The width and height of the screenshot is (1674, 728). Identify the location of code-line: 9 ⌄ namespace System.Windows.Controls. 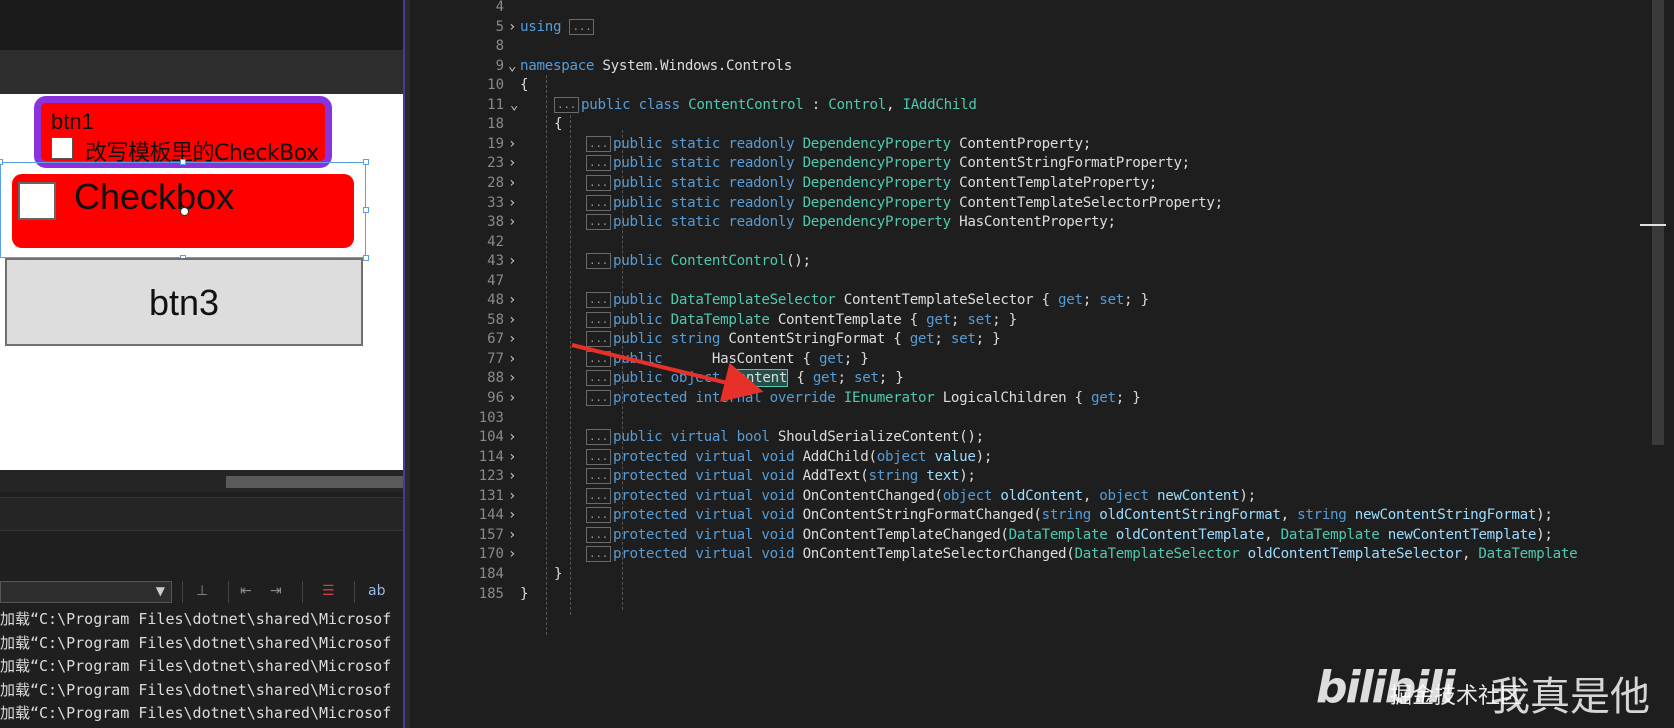
(1042, 66).